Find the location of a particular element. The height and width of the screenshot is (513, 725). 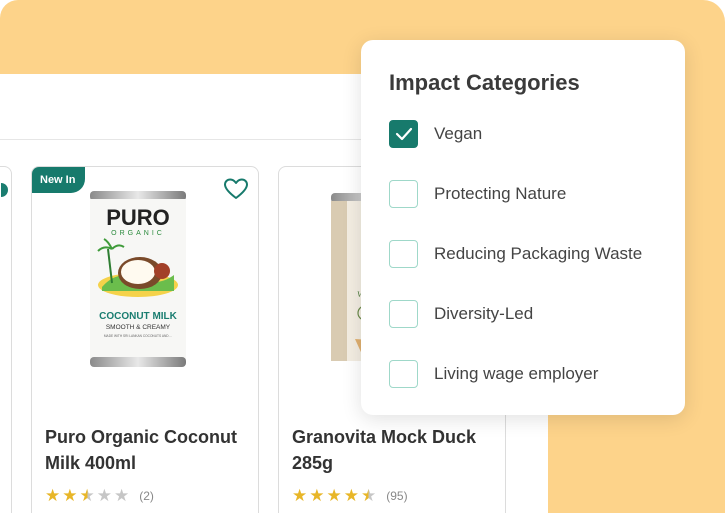

filter-option-label: Reducing Packaging Waste is located at coordinates (538, 253).